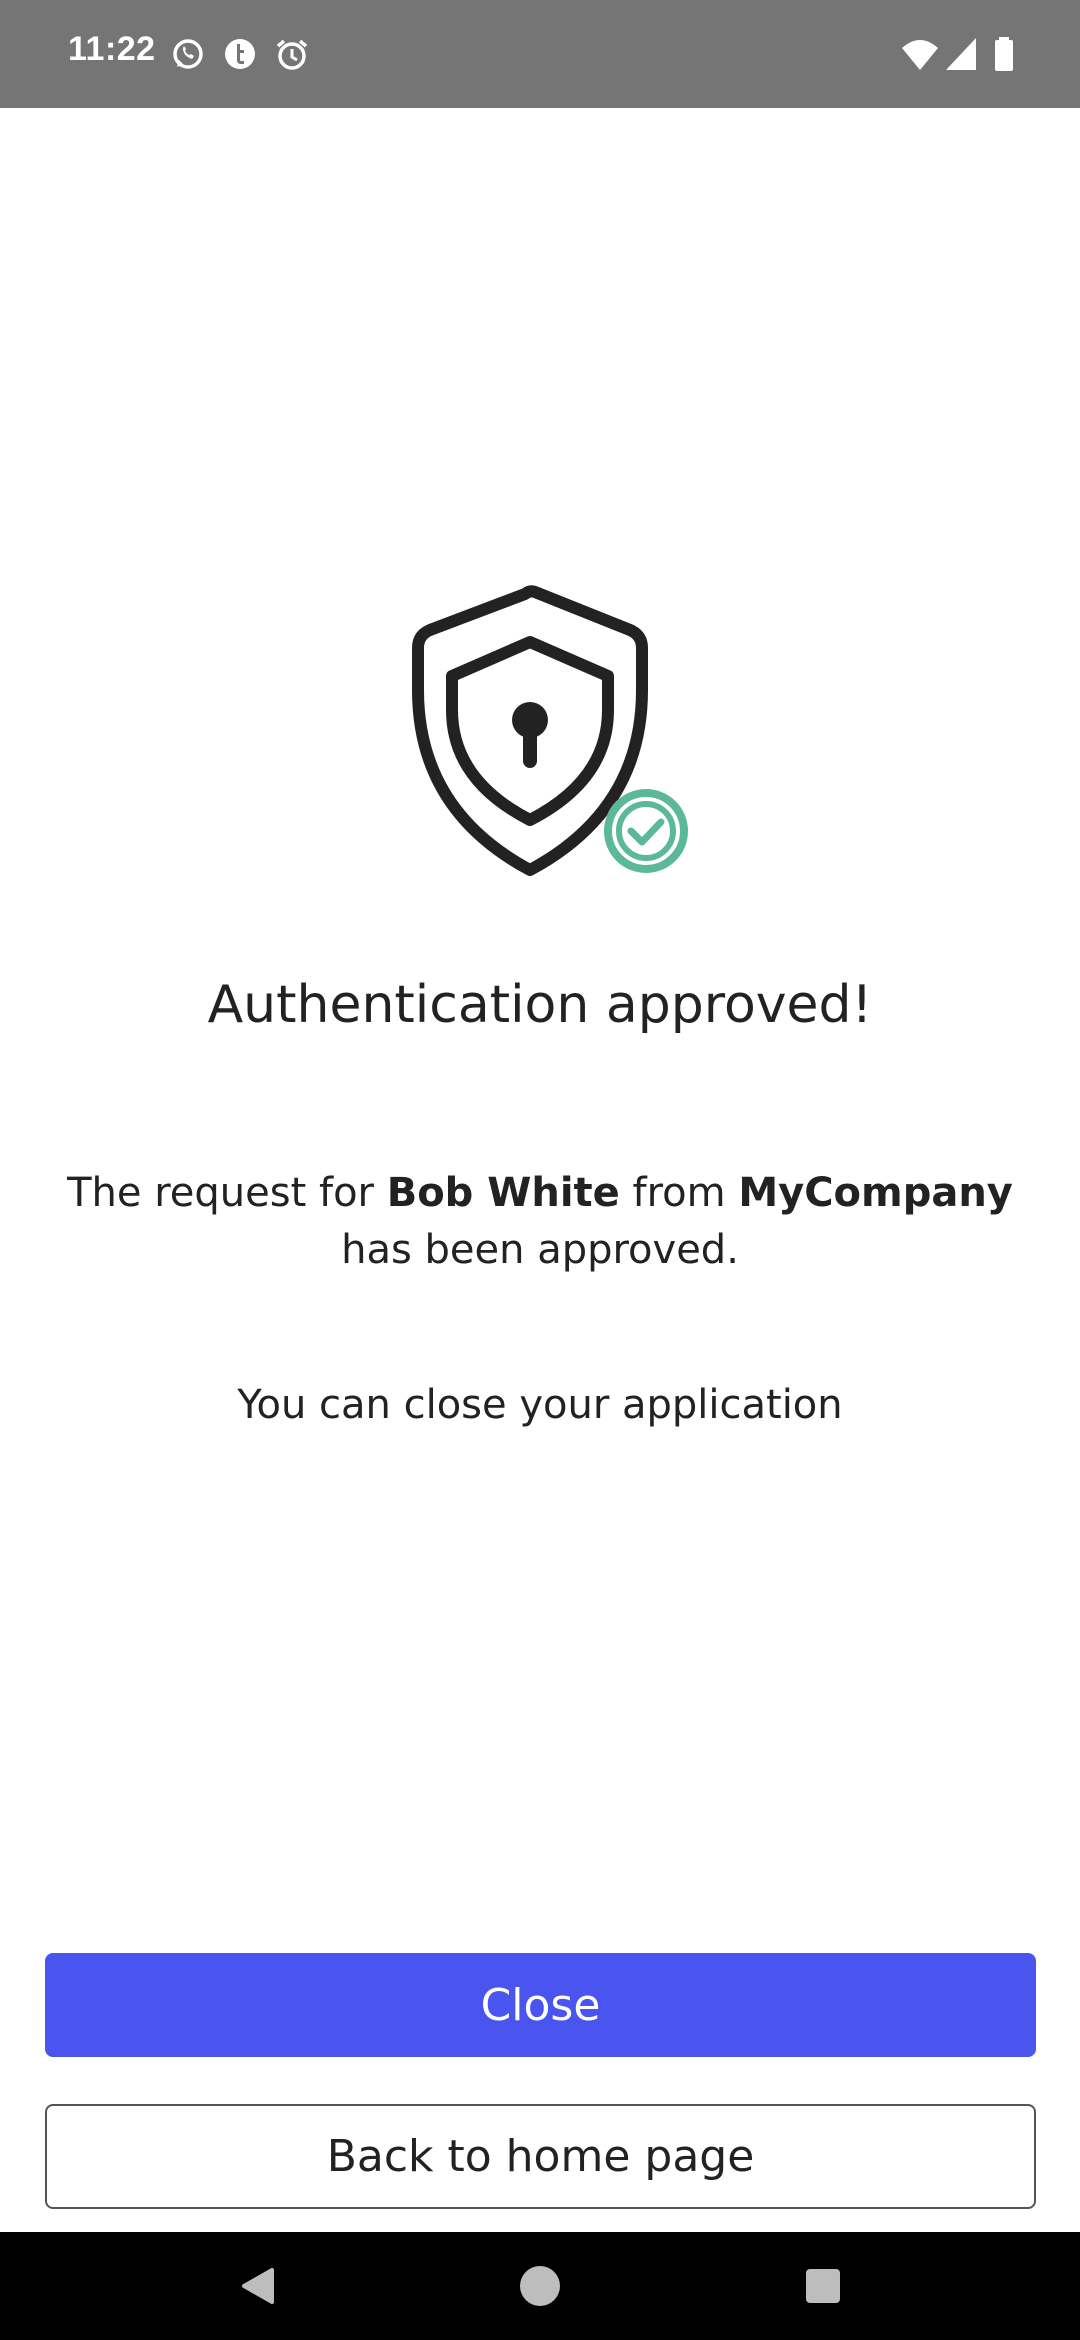 This screenshot has height=2340, width=1080. Describe the element at coordinates (962, 54) in the screenshot. I see `cellular-signal-icon` at that location.